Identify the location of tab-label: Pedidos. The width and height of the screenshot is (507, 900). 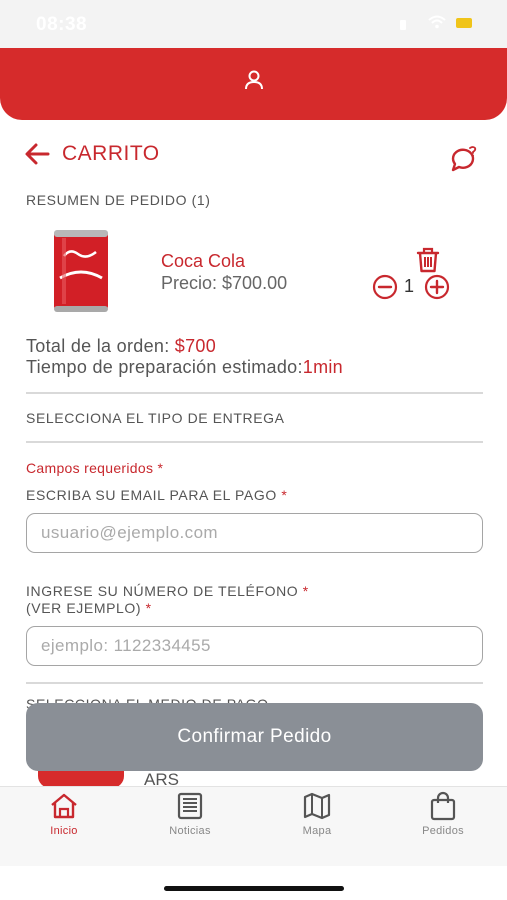
(443, 831).